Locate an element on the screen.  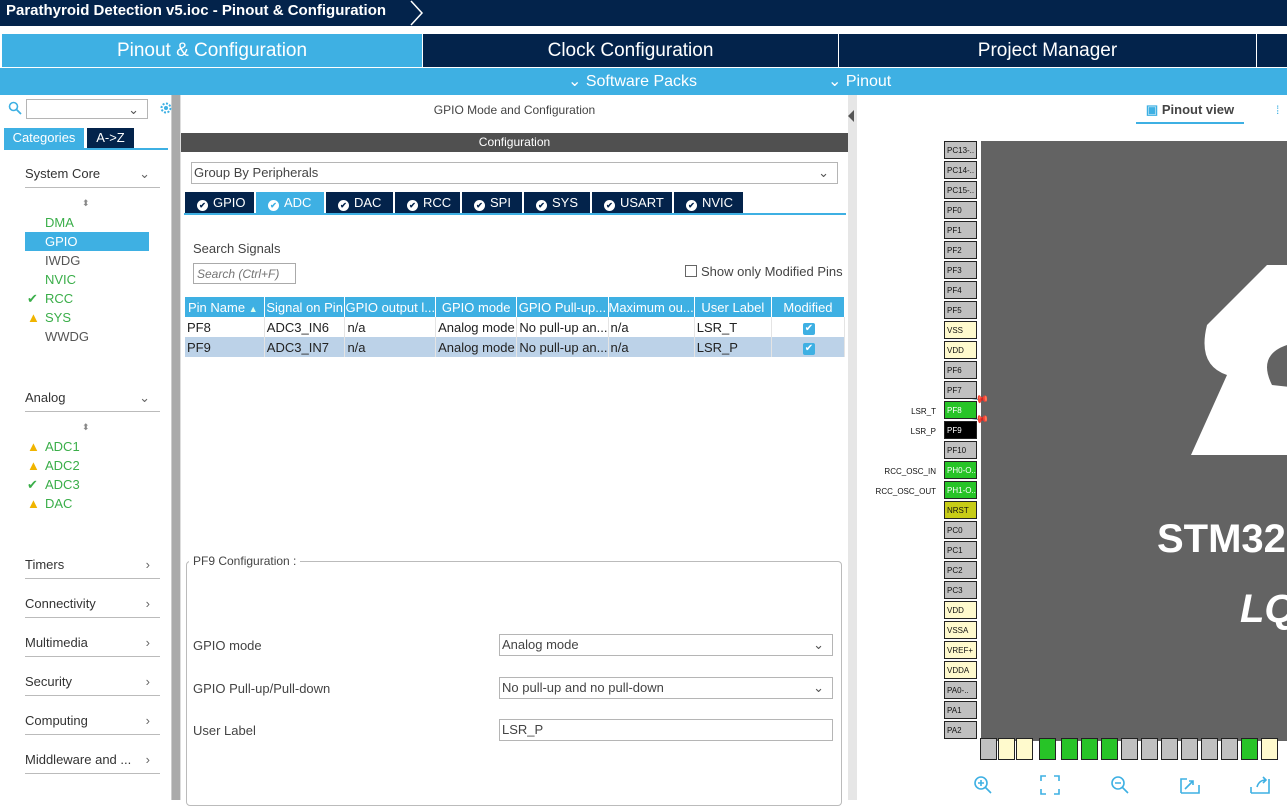
pin-pf8: PF8 is located at coordinates (960, 410).